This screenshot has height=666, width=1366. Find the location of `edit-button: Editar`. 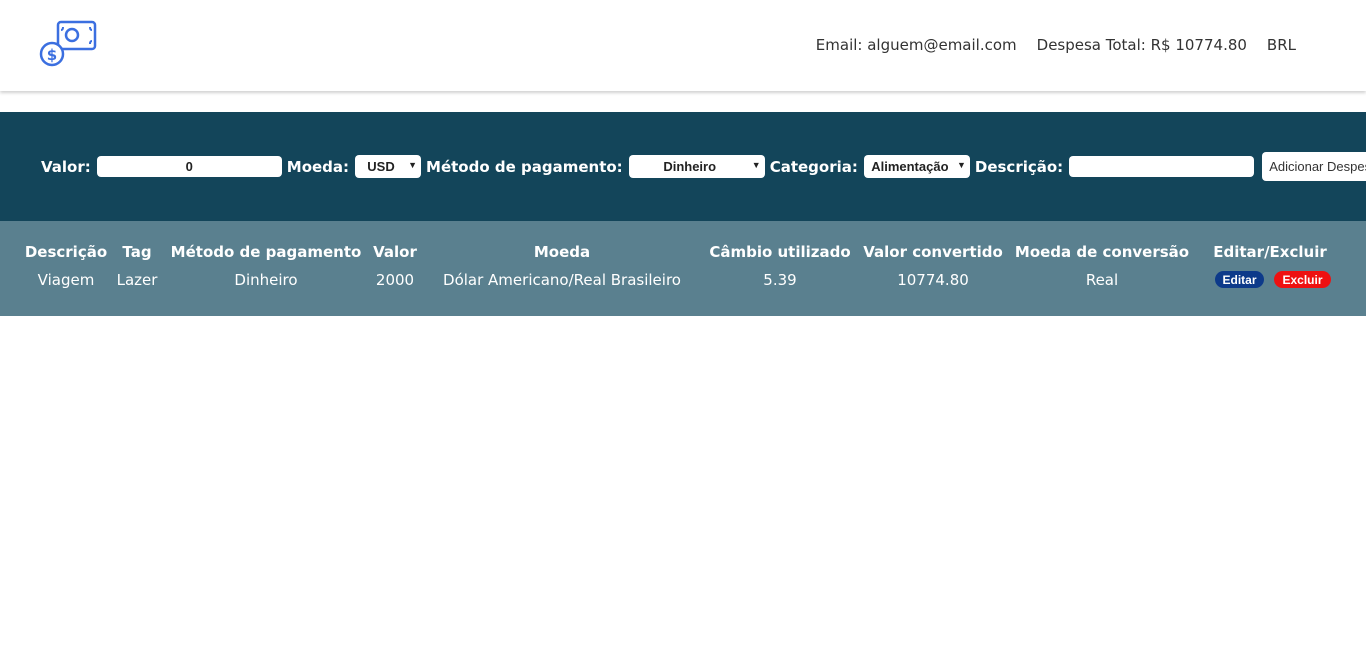

edit-button: Editar is located at coordinates (1239, 279).